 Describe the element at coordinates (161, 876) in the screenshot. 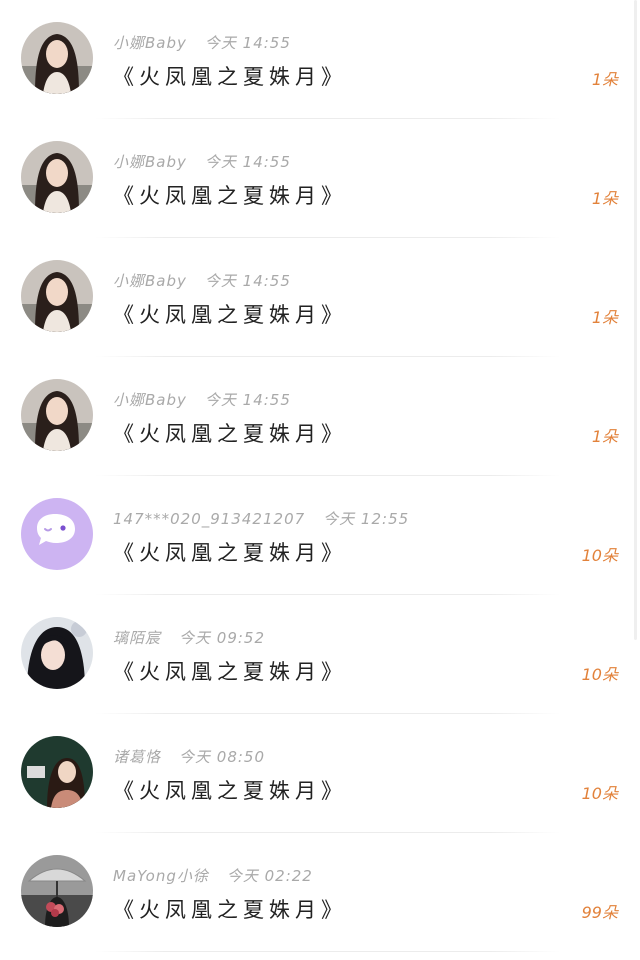

I see `username: MaYong小徐` at that location.